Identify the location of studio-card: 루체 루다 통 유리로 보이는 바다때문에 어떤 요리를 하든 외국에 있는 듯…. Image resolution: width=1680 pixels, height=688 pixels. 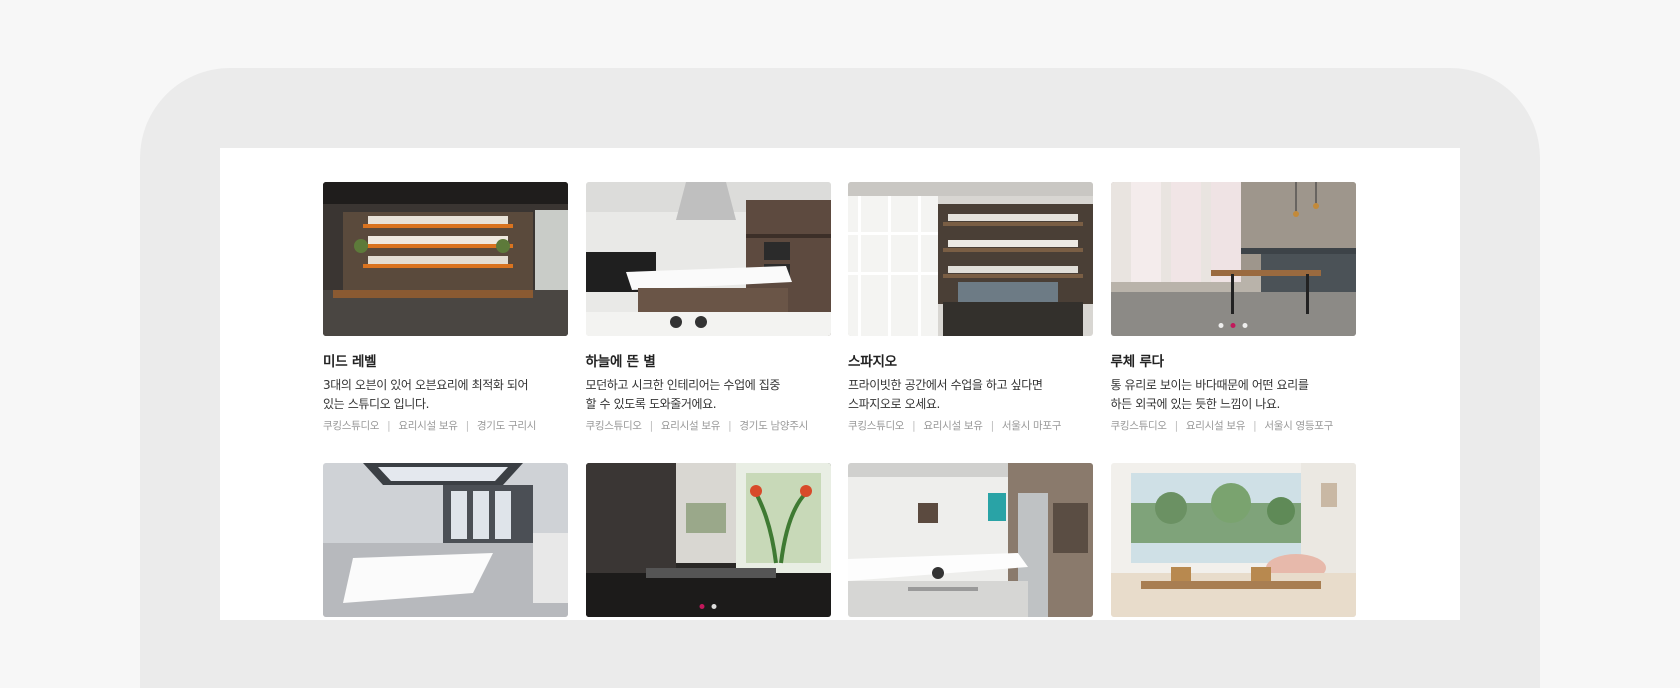
(1233, 307).